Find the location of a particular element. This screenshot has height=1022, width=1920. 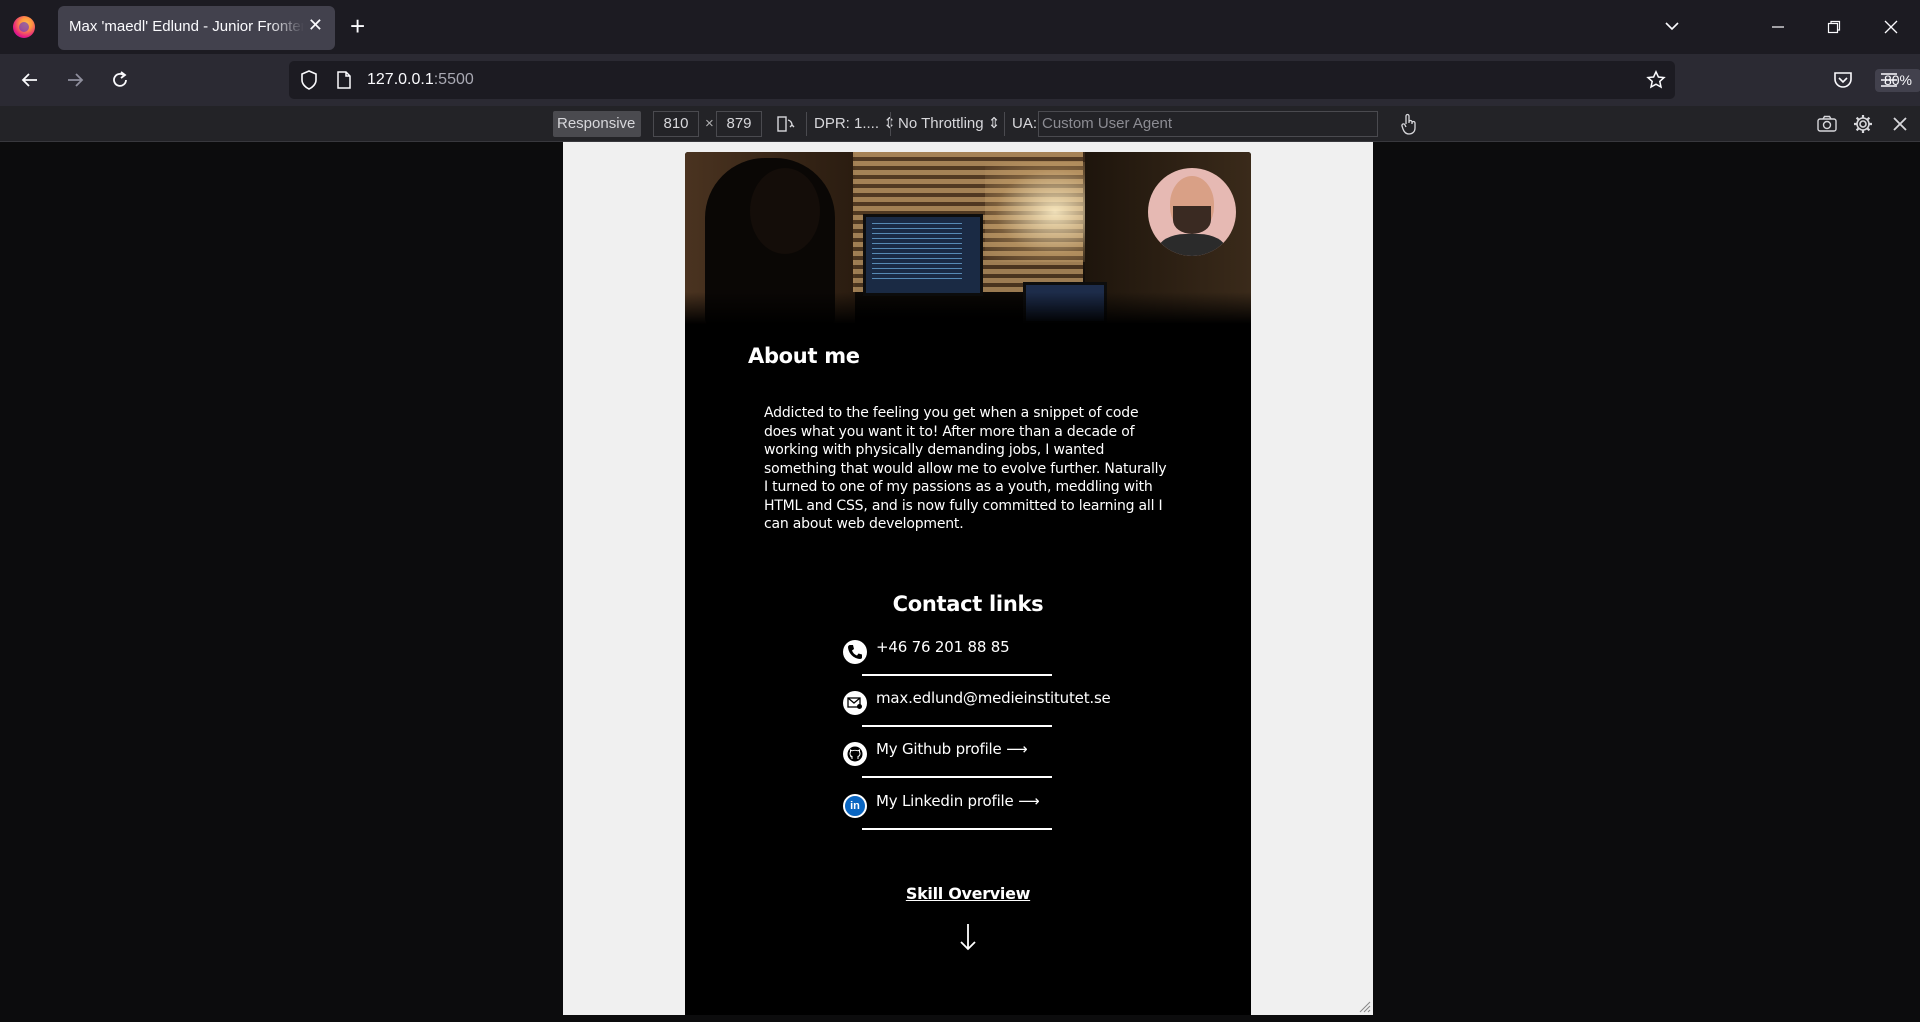

throttling-selector: No Throttling ⇕ is located at coordinates (949, 124).